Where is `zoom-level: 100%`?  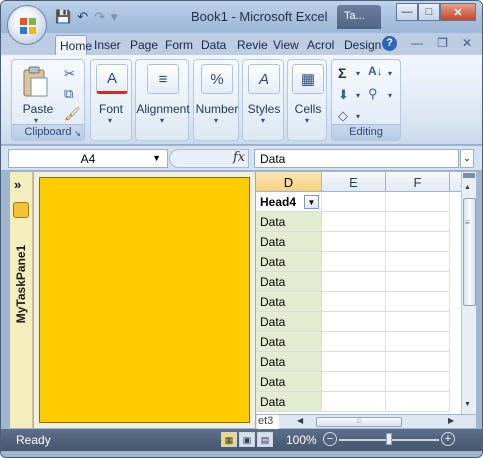
zoom-level: 100% is located at coordinates (301, 440).